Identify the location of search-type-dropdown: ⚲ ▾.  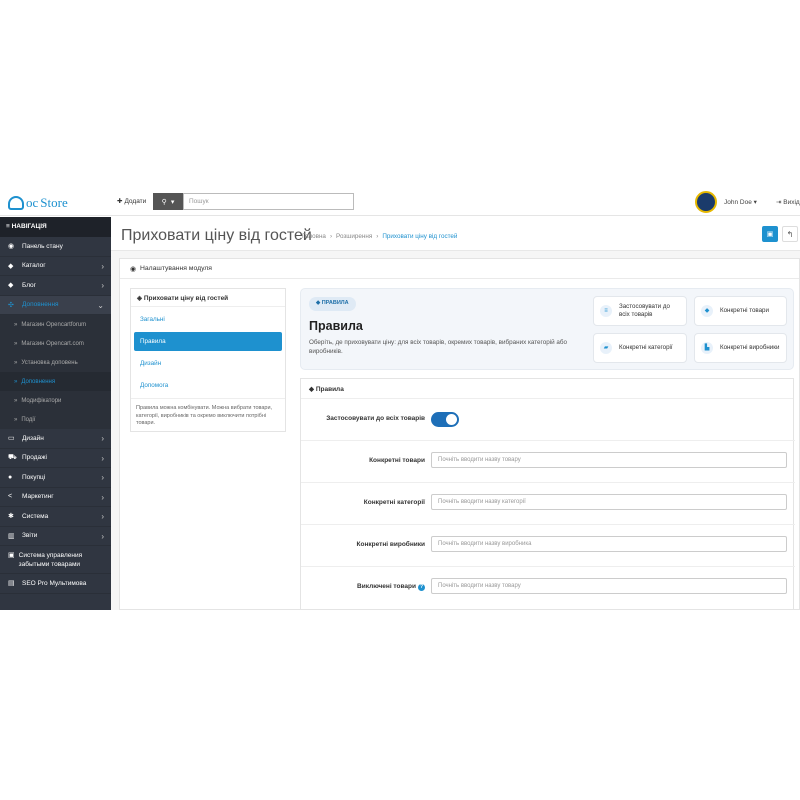
(168, 201).